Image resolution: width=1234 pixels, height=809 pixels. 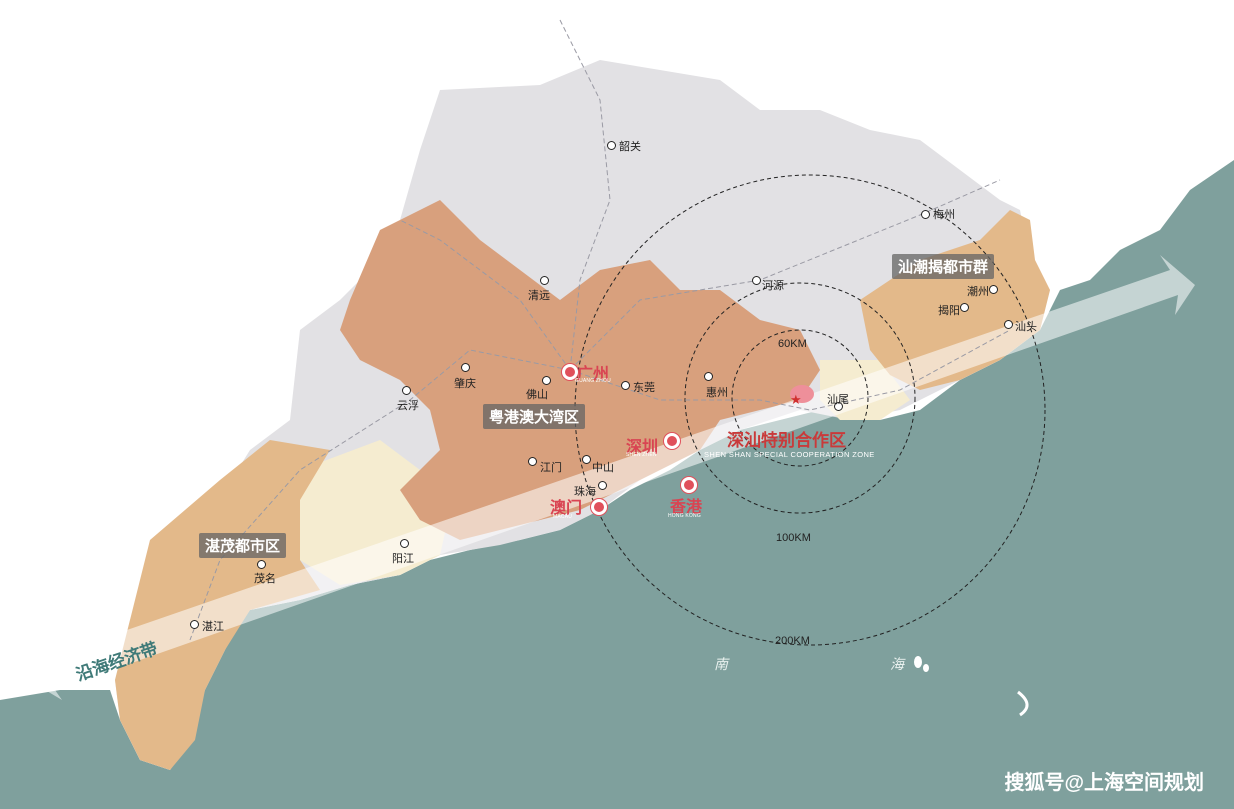 What do you see at coordinates (1008, 324) in the screenshot?
I see `city-dot-shantou` at bounding box center [1008, 324].